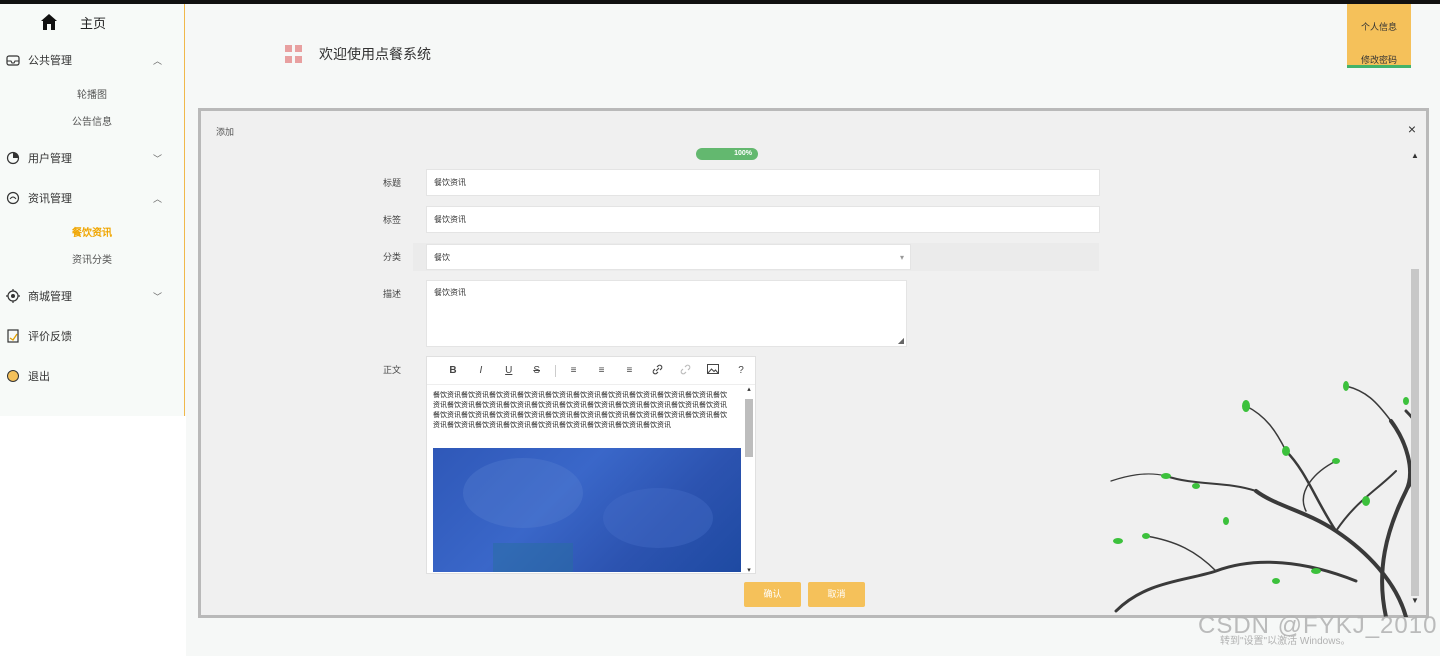 The height and width of the screenshot is (656, 1440). I want to click on menu-feedback: 评价反馈, so click(92, 336).